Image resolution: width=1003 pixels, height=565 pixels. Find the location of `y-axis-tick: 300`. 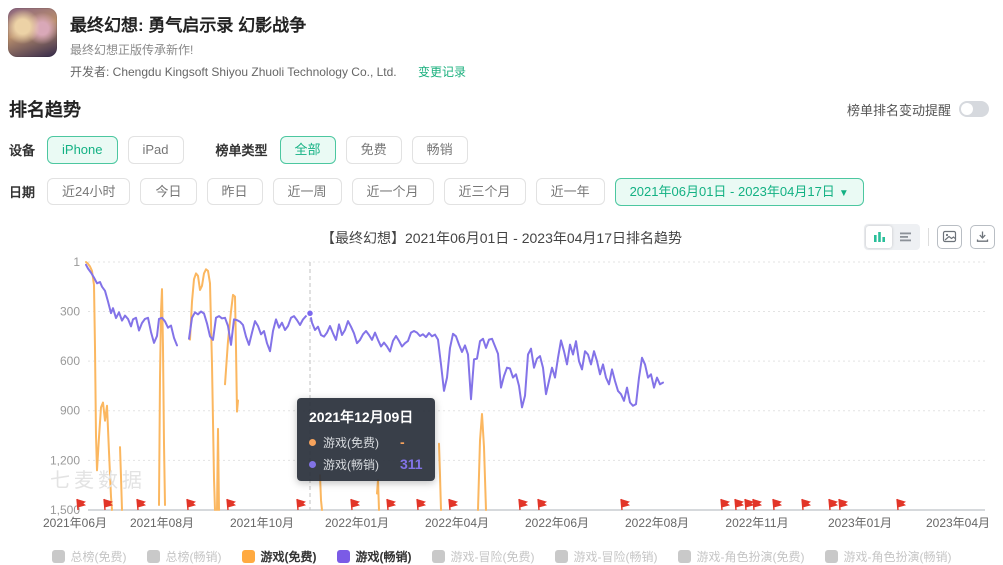

y-axis-tick: 300 is located at coordinates (70, 311).